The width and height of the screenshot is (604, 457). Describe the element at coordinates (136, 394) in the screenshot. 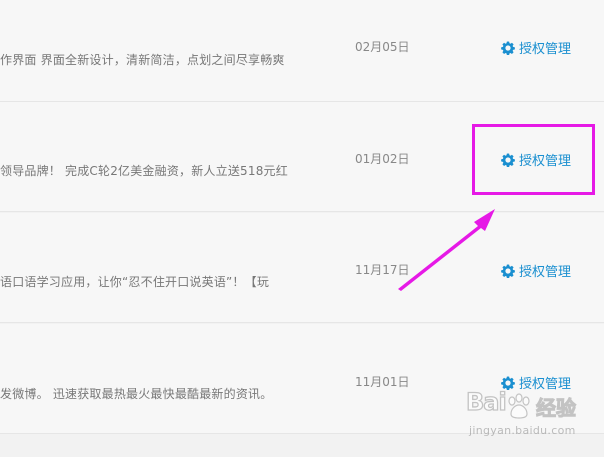

I see `app-description: 发微博。 迅速获取最热最火最快最酷最新的资讯。` at that location.